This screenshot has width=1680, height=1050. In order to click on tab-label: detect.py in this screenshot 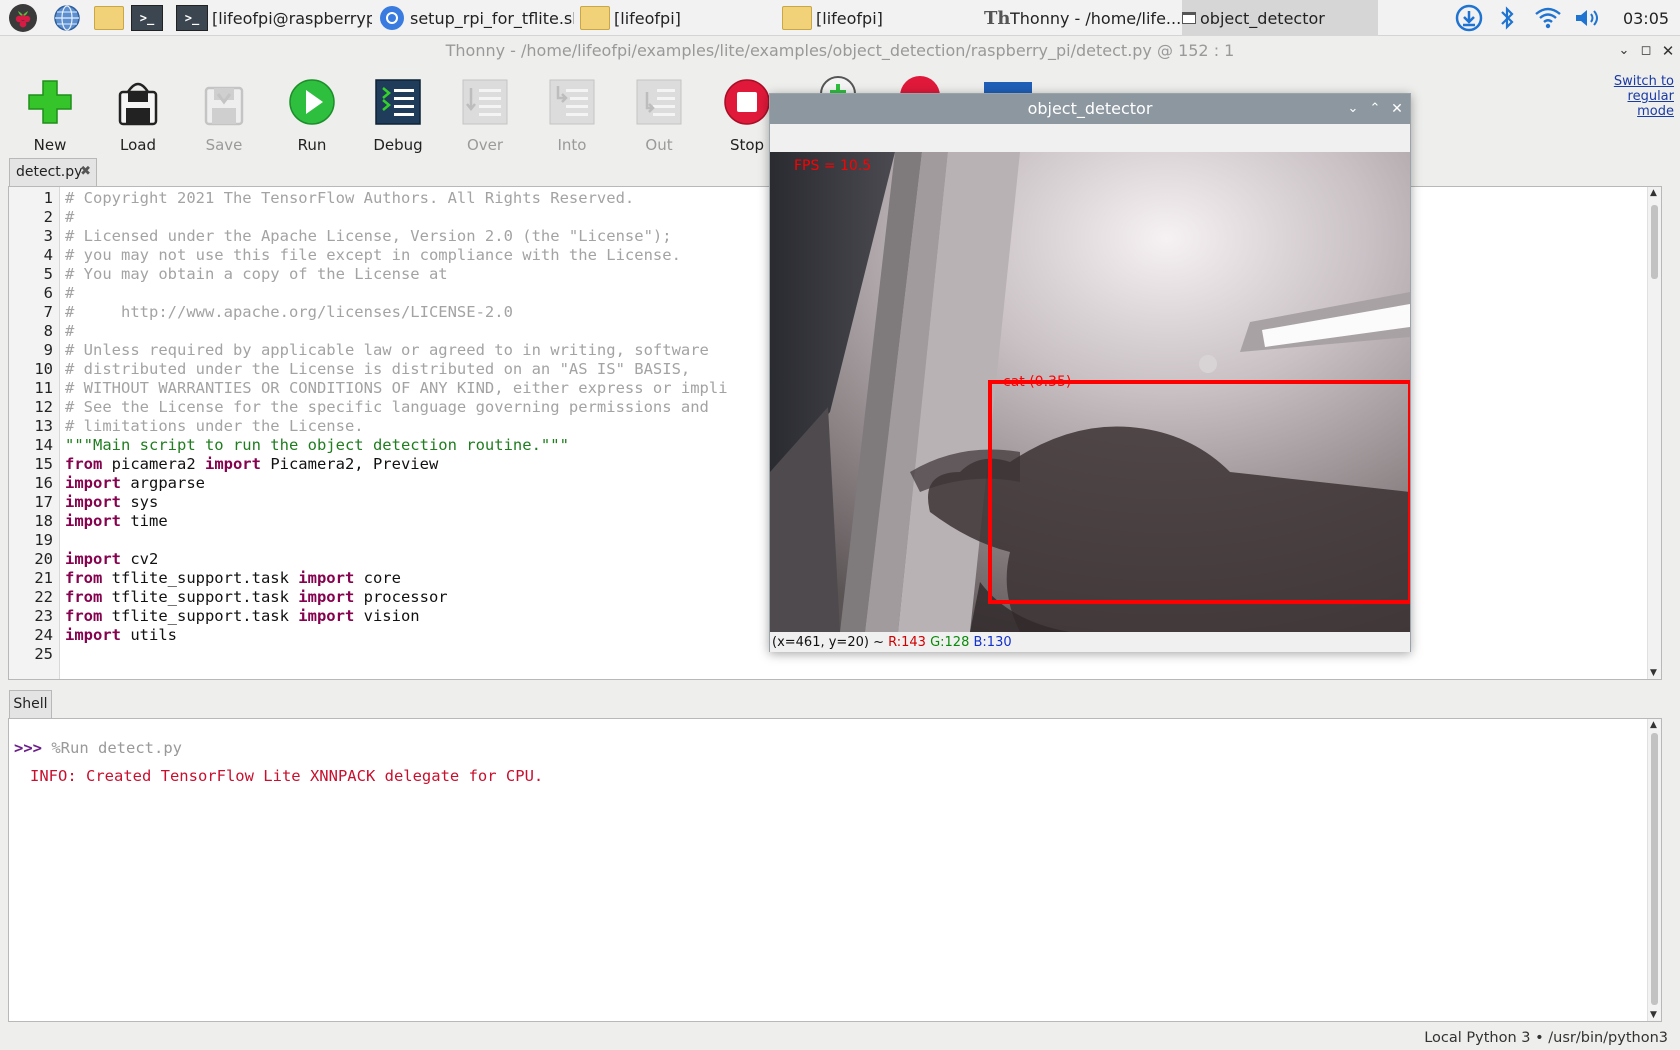, I will do `click(49, 172)`.